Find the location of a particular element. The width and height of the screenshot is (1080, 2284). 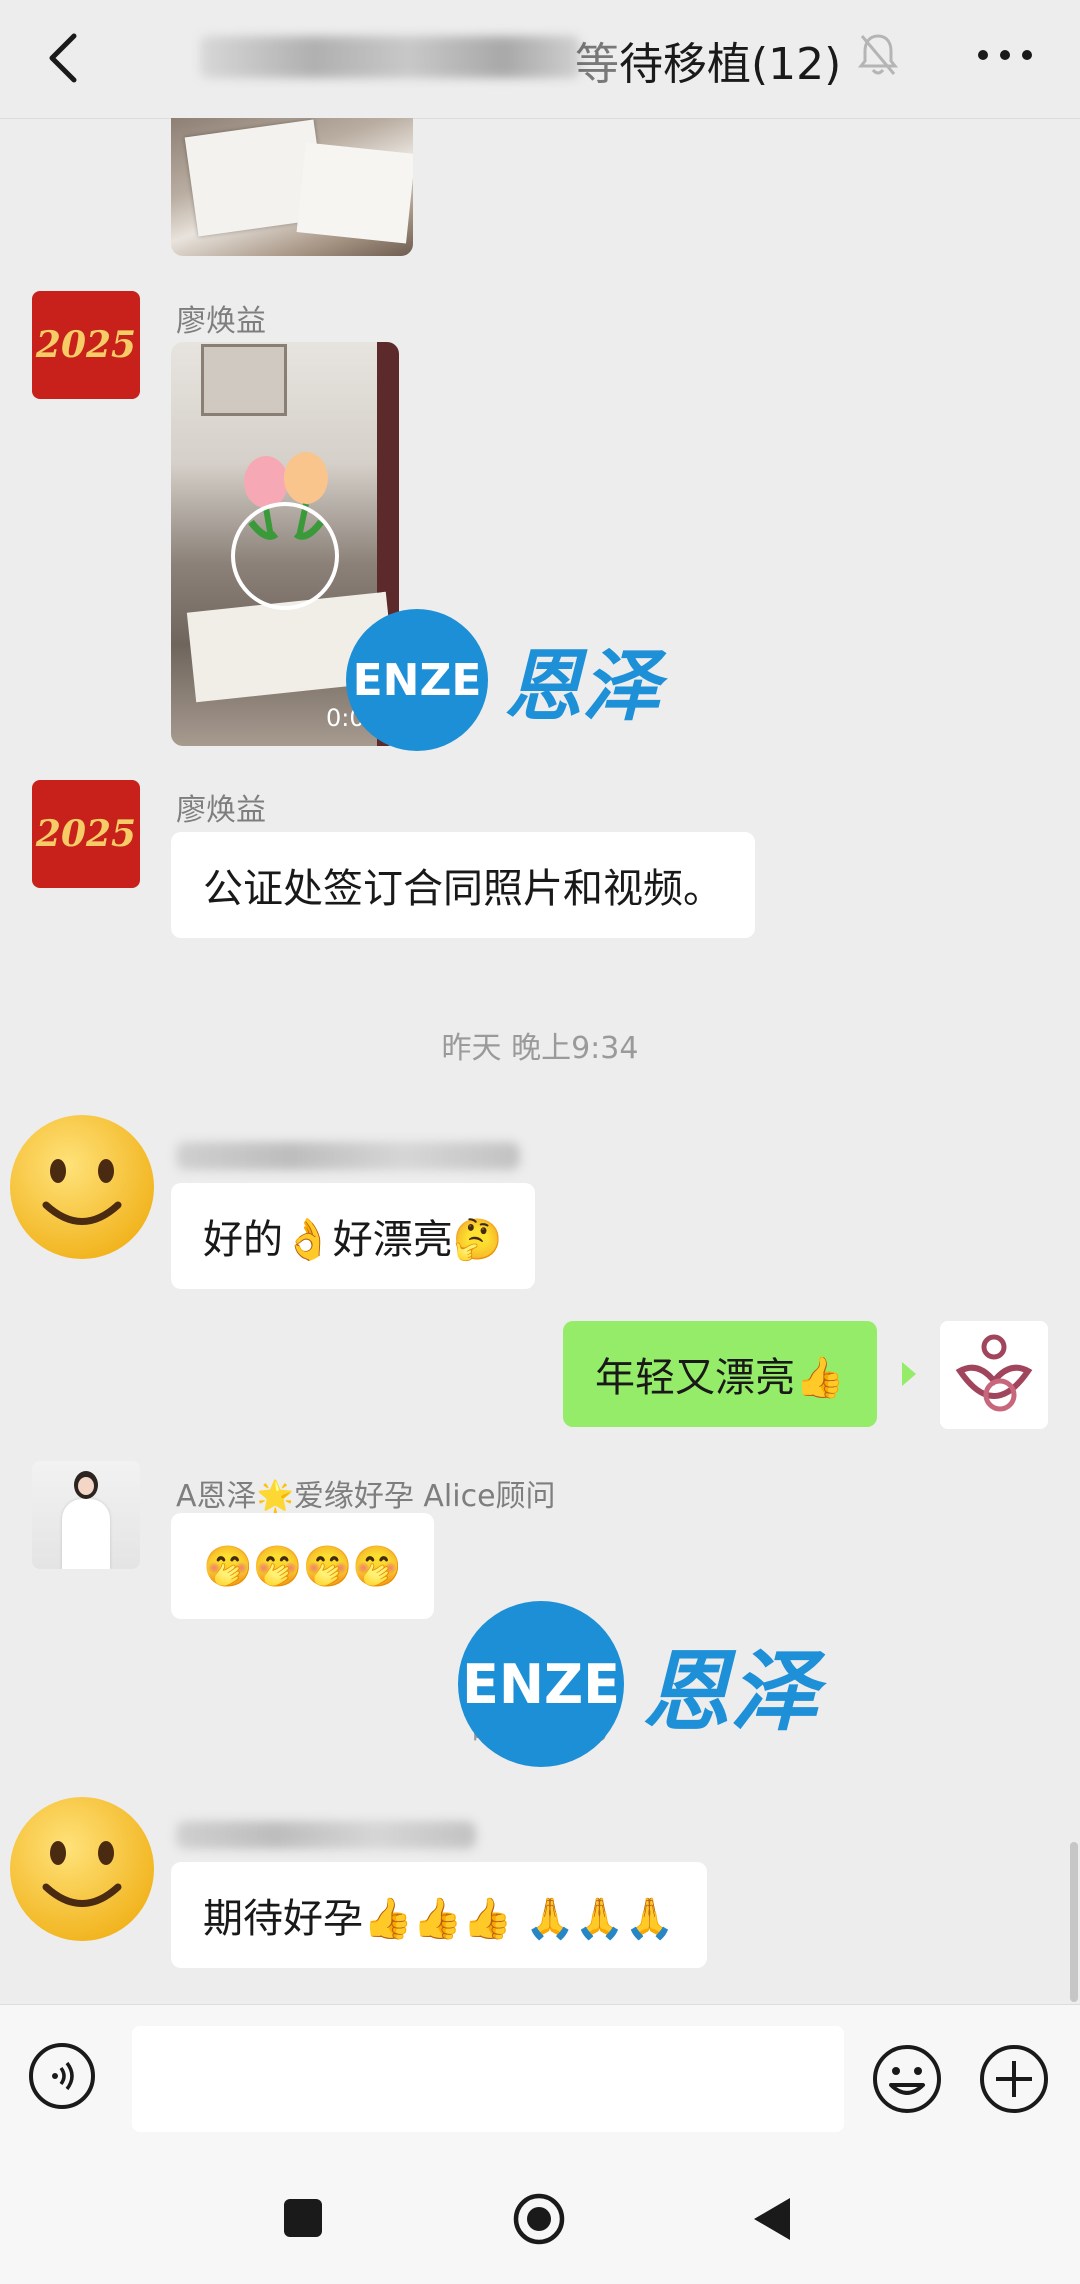

wall-frame is located at coordinates (244, 380).